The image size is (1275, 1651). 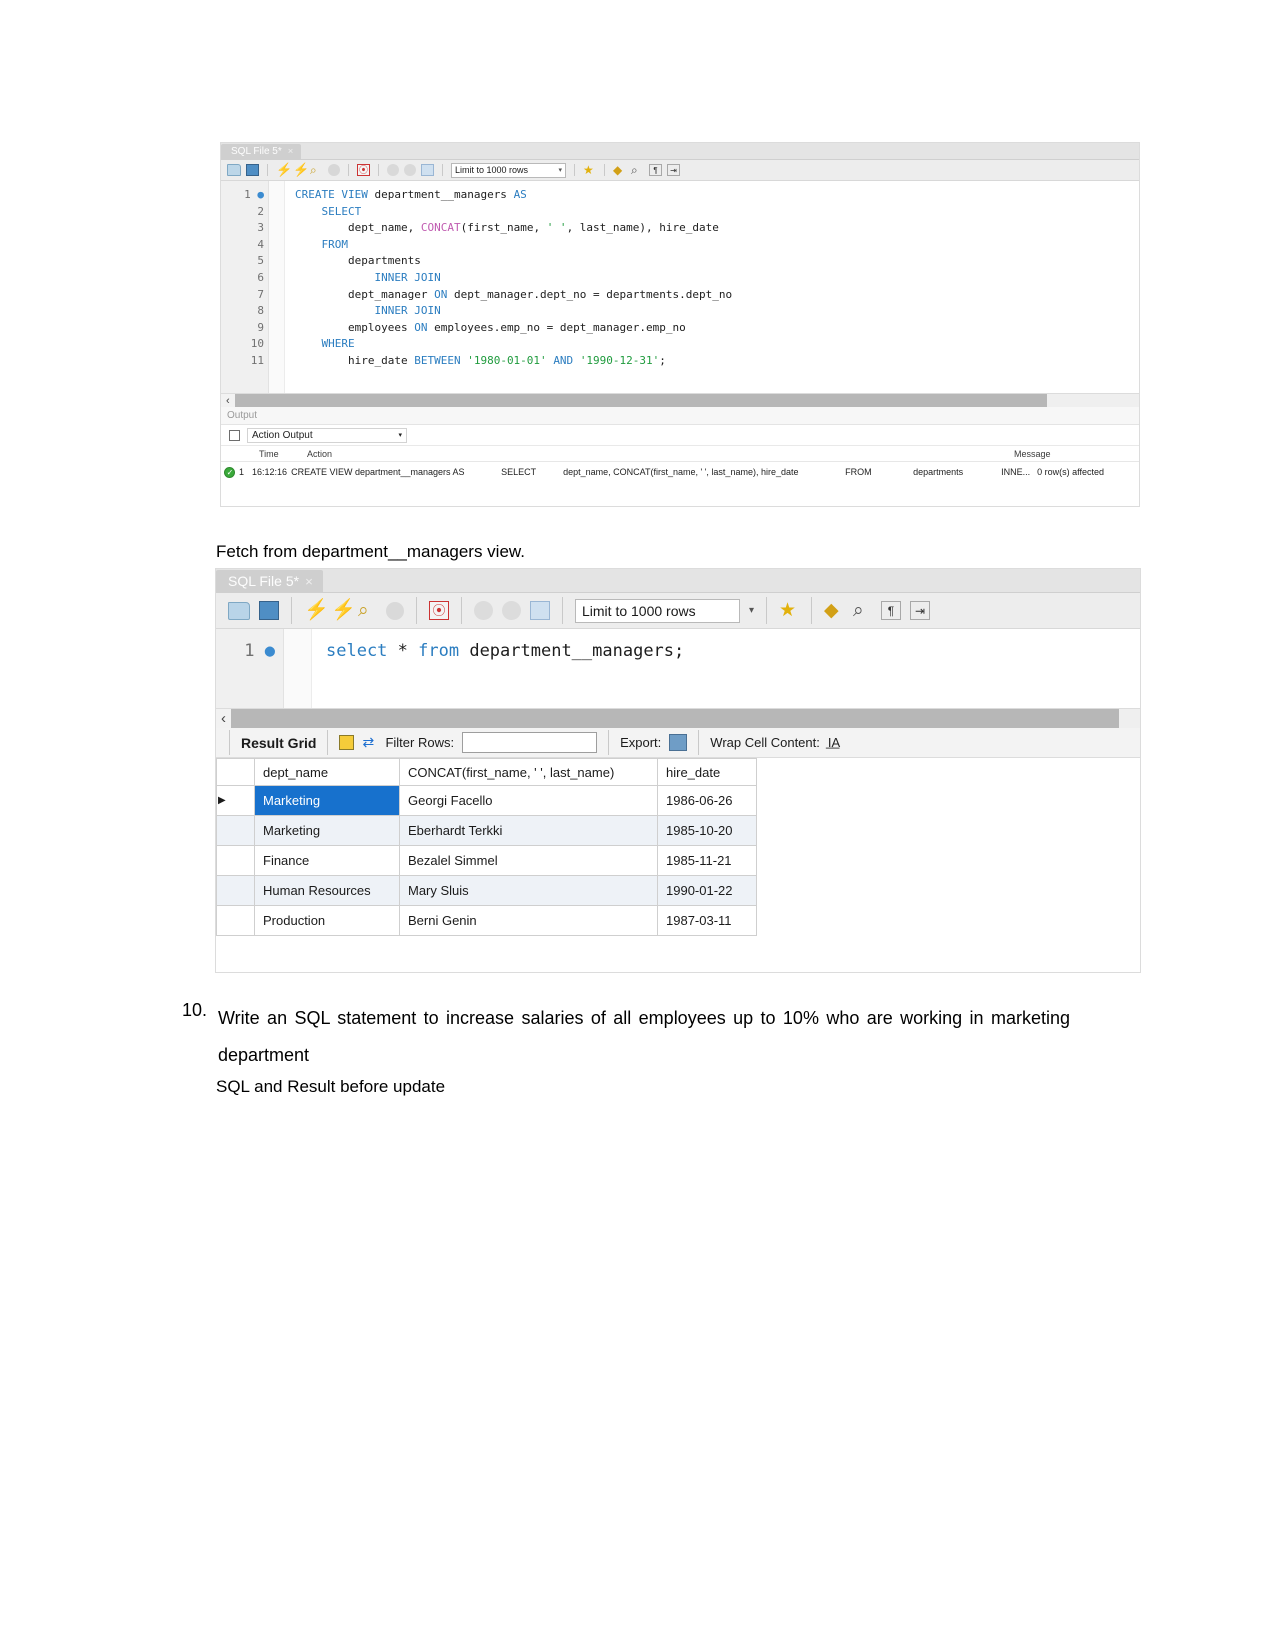 I want to click on rollback-icon, so click(x=511, y=610).